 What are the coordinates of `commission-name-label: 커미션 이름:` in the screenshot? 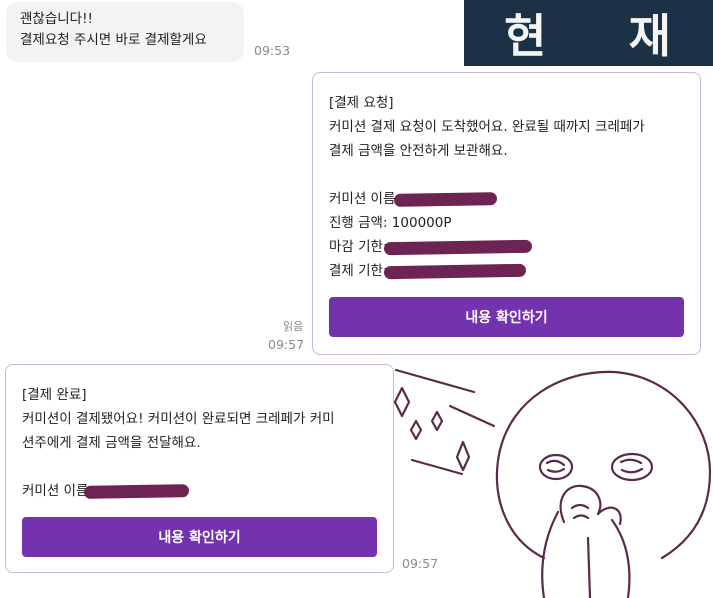 It's located at (364, 199).